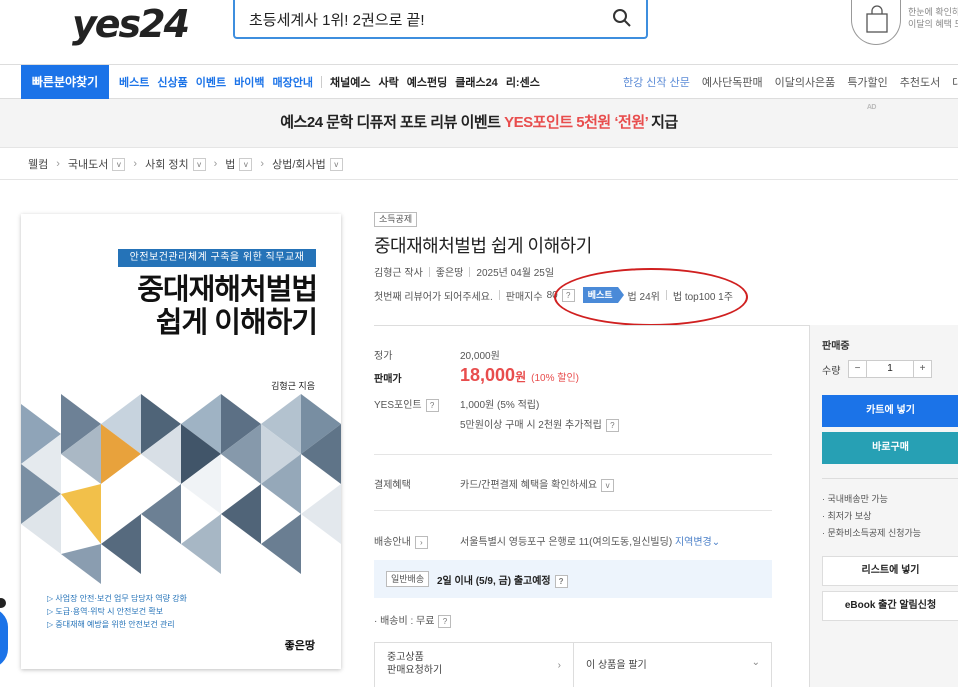 This screenshot has height=687, width=958. What do you see at coordinates (167, 164) in the screenshot?
I see `crumb-society: 사회 정치` at bounding box center [167, 164].